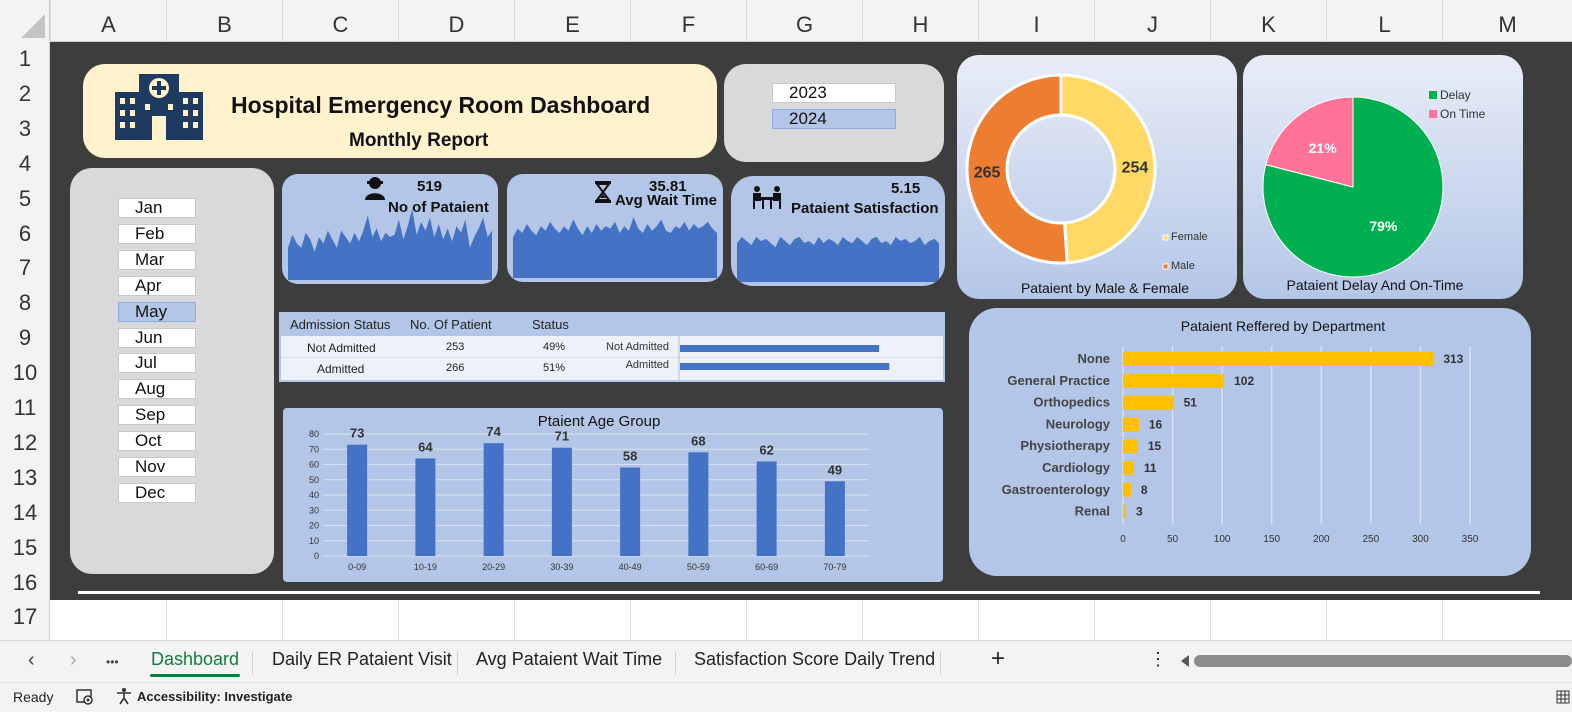 The image size is (1572, 712). Describe the element at coordinates (1058, 380) in the screenshot. I see `category-label: General Practice` at that location.